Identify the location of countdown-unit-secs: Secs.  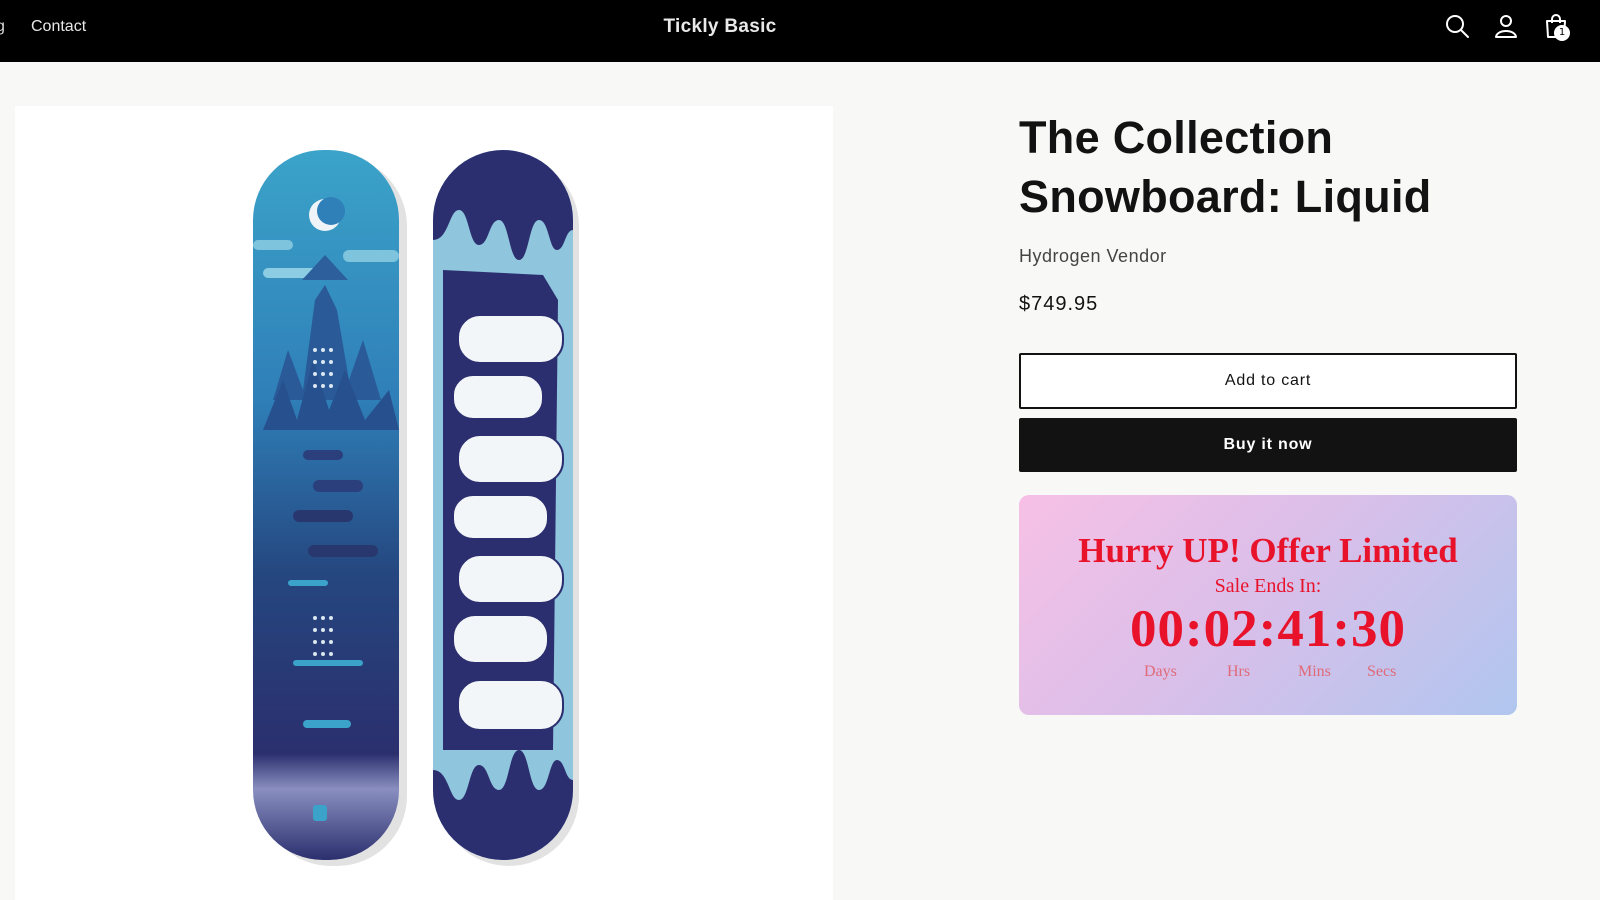
(1382, 671).